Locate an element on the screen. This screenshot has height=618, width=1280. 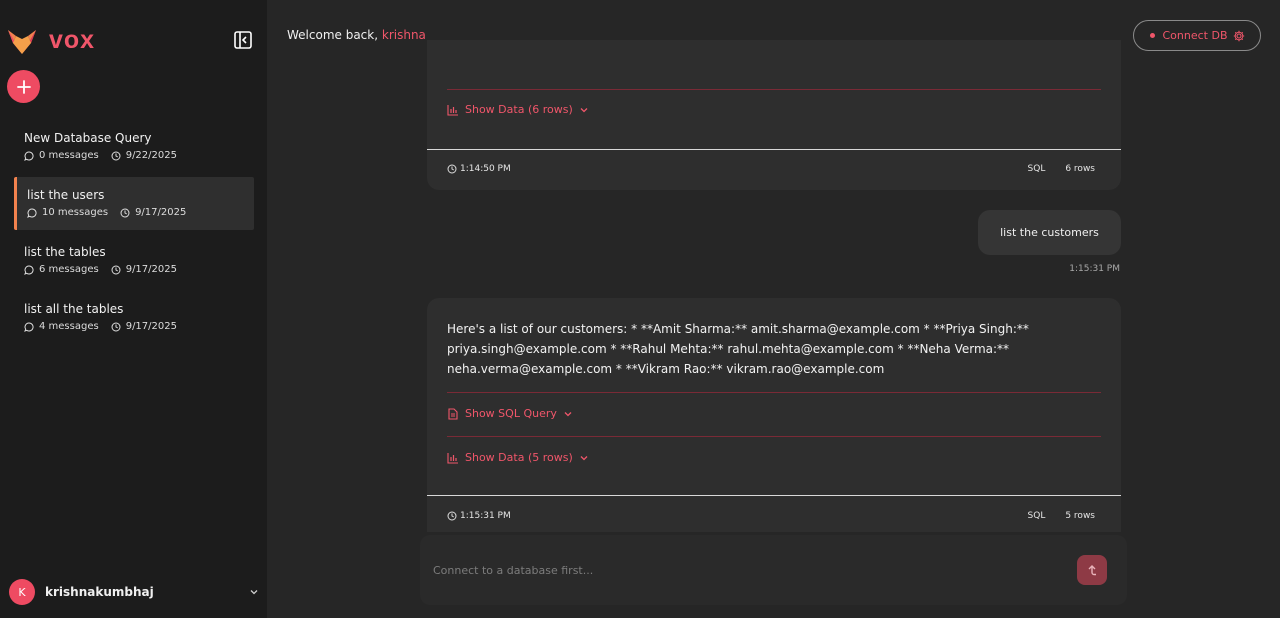
status-dot is located at coordinates (1152, 35).